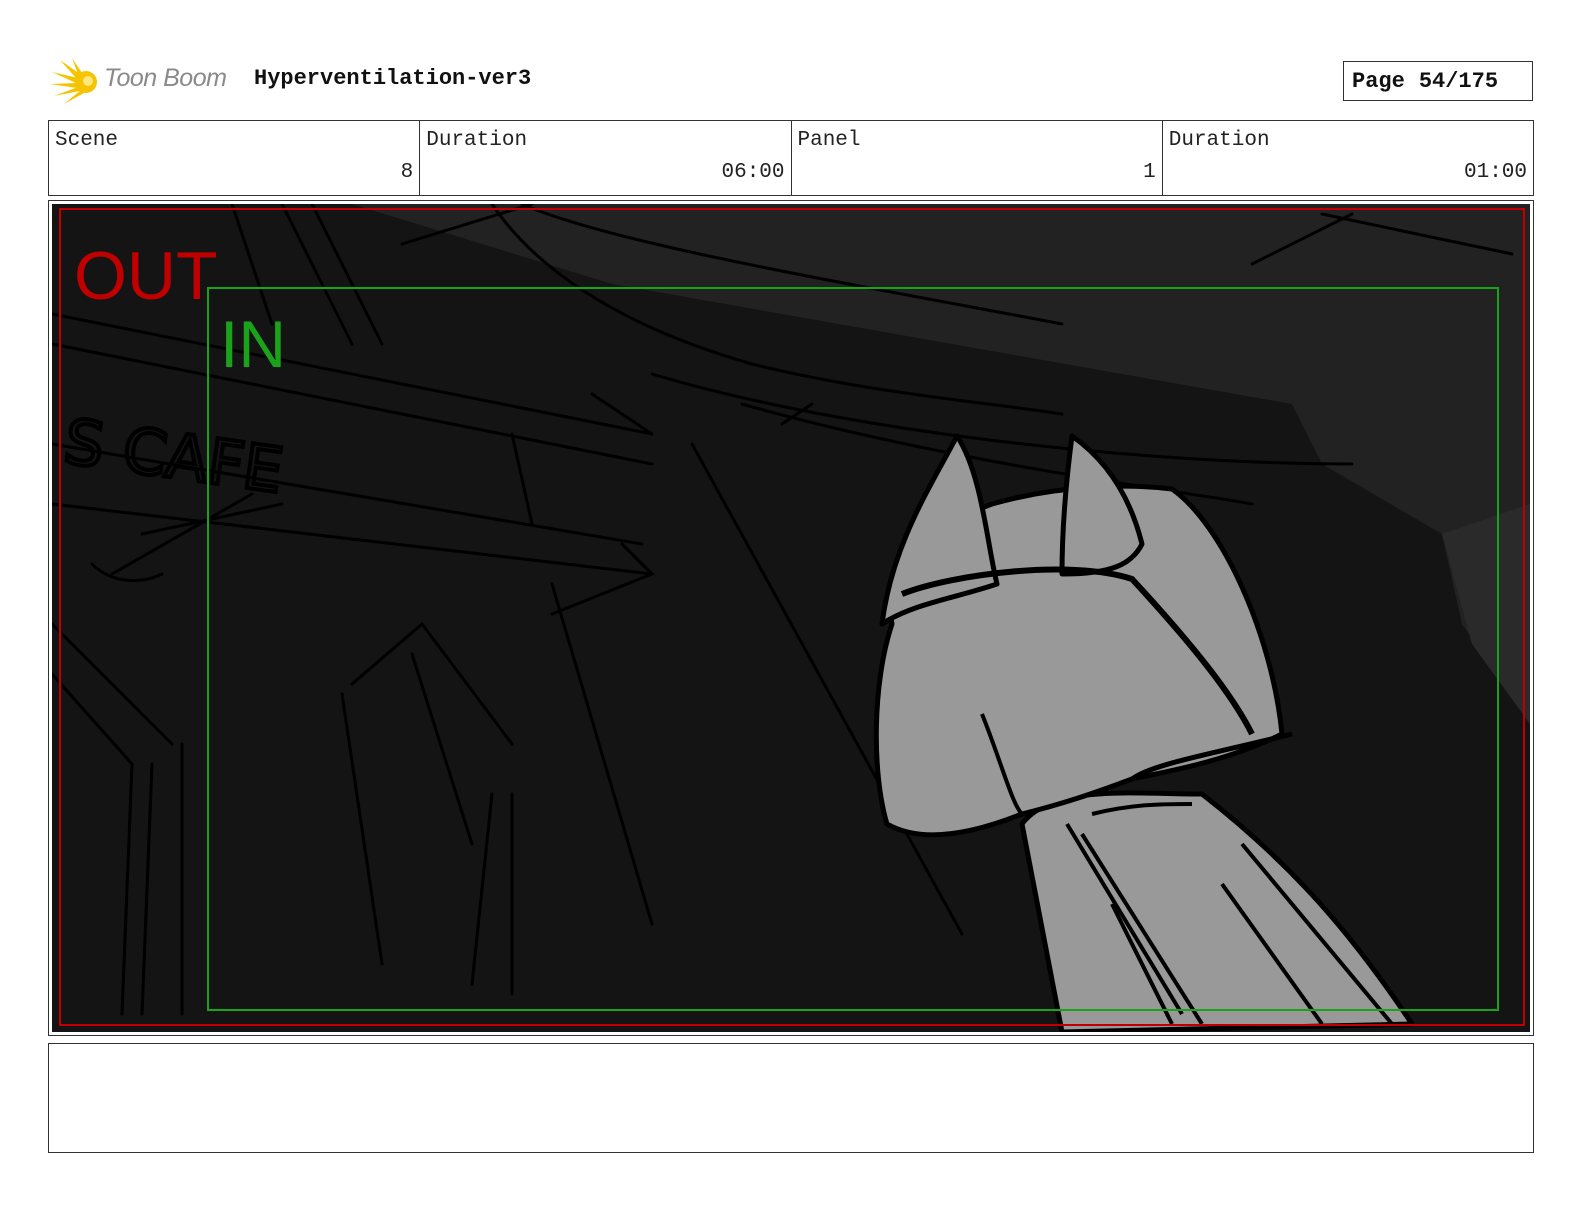 Image resolution: width=1584 pixels, height=1224 pixels. Describe the element at coordinates (1348, 158) in the screenshot. I see `panel-duration-cell: Duration 01:00` at that location.